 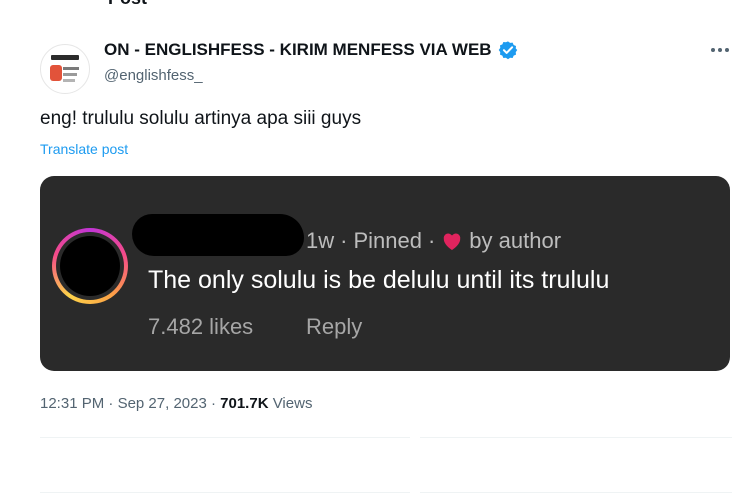 I want to click on verified-badge-icon, so click(x=508, y=50).